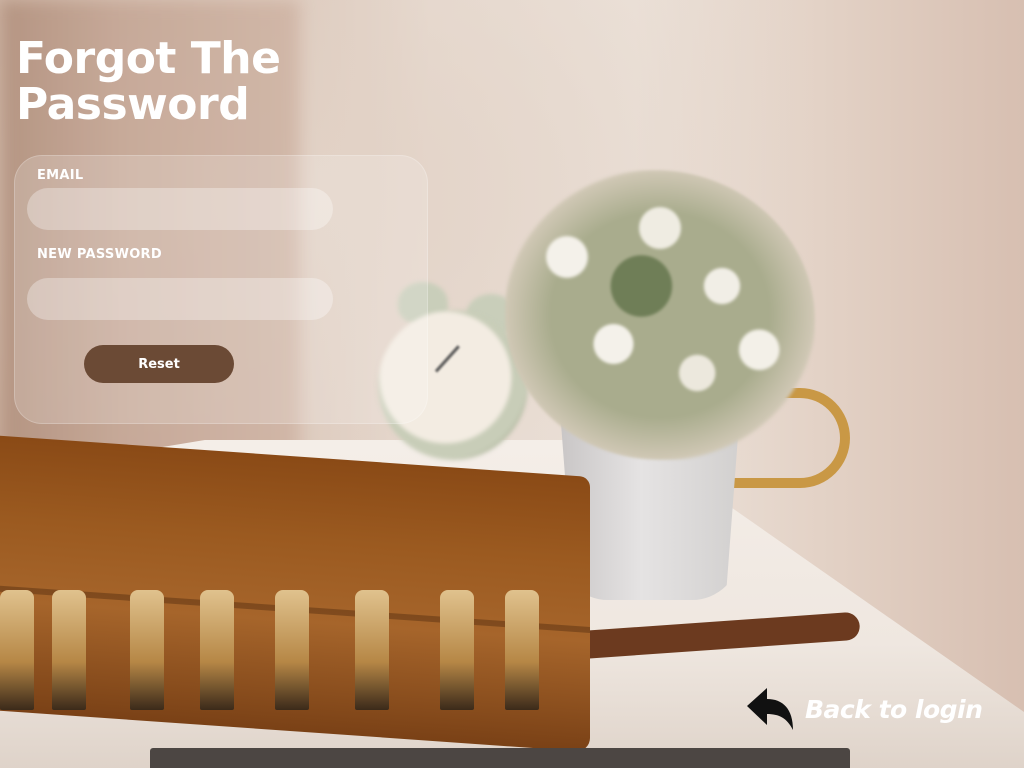 The image size is (1024, 768). Describe the element at coordinates (180, 299) in the screenshot. I see `new-password-input` at that location.